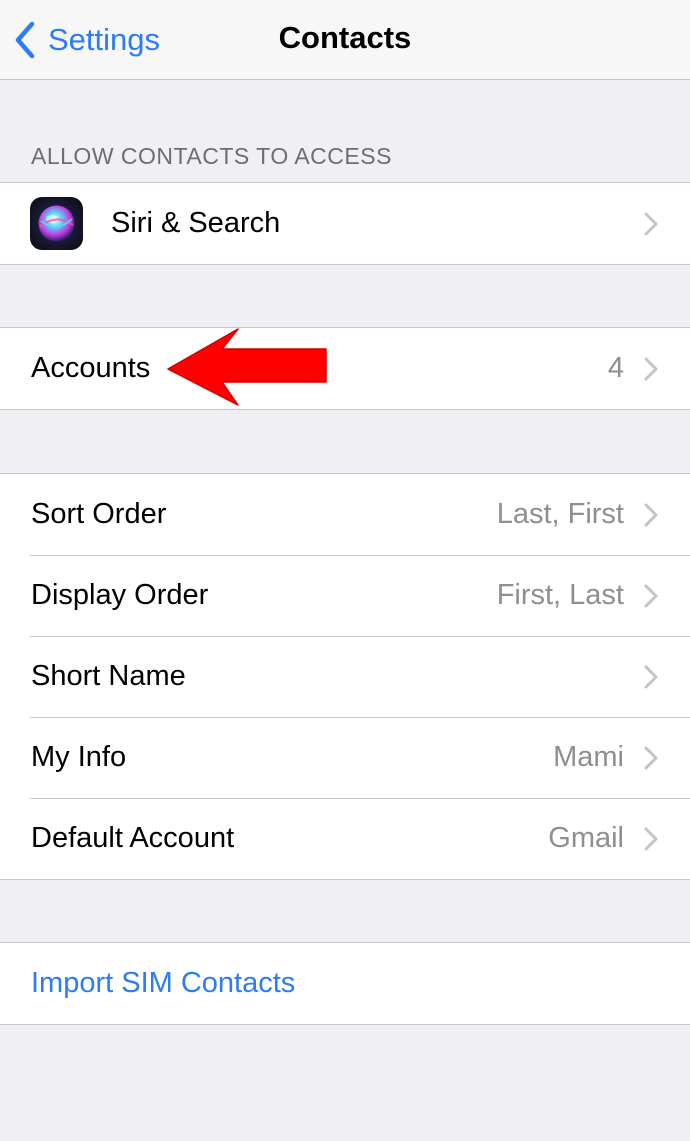 Image resolution: width=690 pixels, height=1141 pixels. Describe the element at coordinates (79, 757) in the screenshot. I see `my-info-label: My Info` at that location.